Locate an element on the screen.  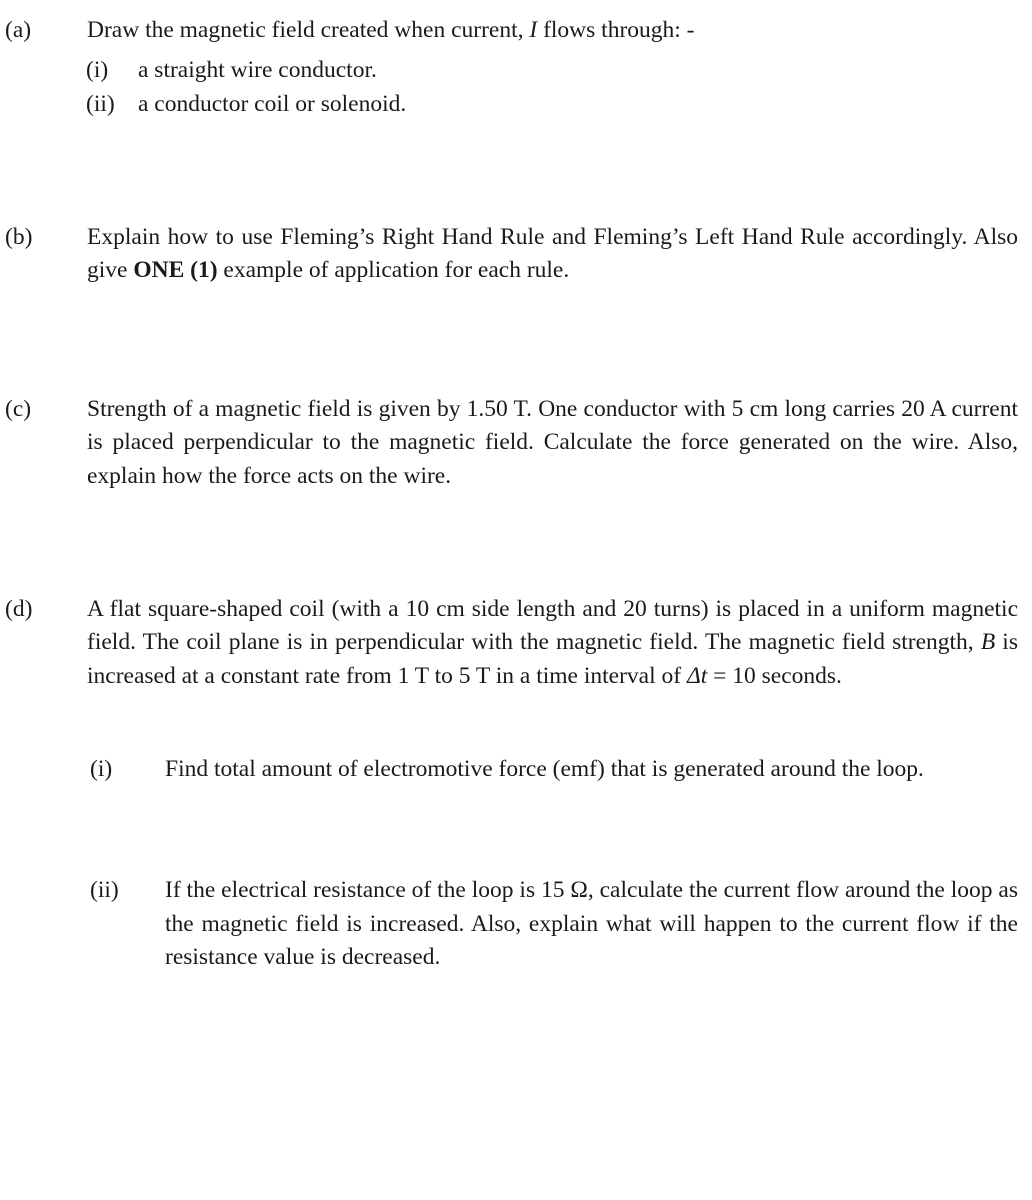
subitem-text-a-i: a straight wire conductor. is located at coordinates (257, 70).